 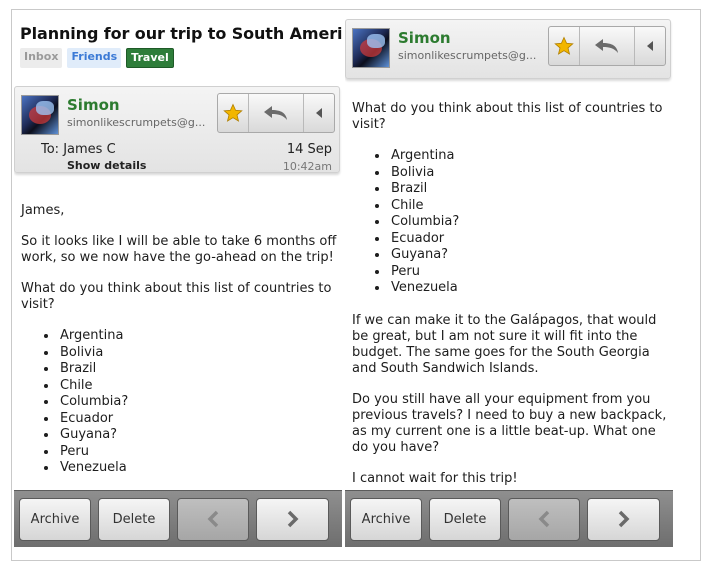 I want to click on show-details-link: Show details, so click(x=106, y=165).